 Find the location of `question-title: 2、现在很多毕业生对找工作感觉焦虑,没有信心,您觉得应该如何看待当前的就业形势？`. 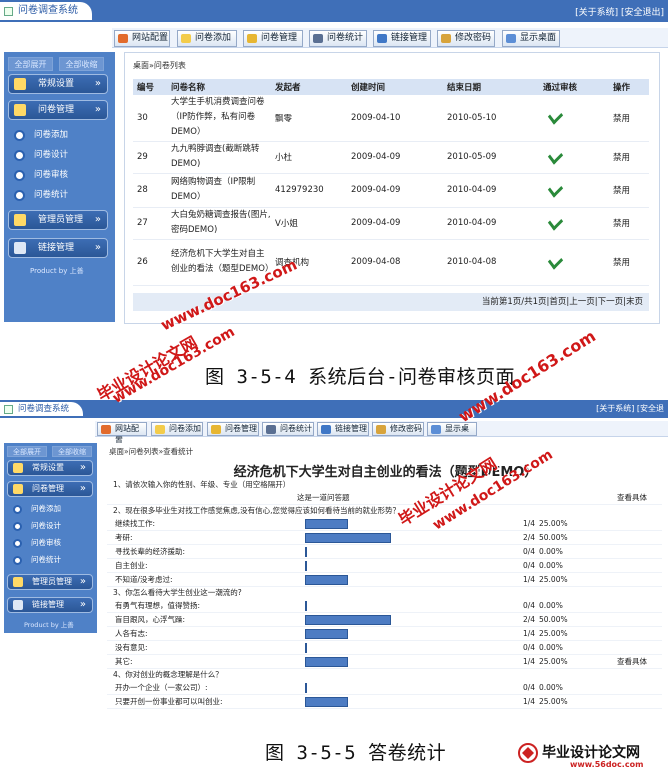

question-title: 2、现在很多毕业生对找工作感觉焦虑,没有信心,您觉得应该如何看待当前的就业形势？ is located at coordinates (257, 510).